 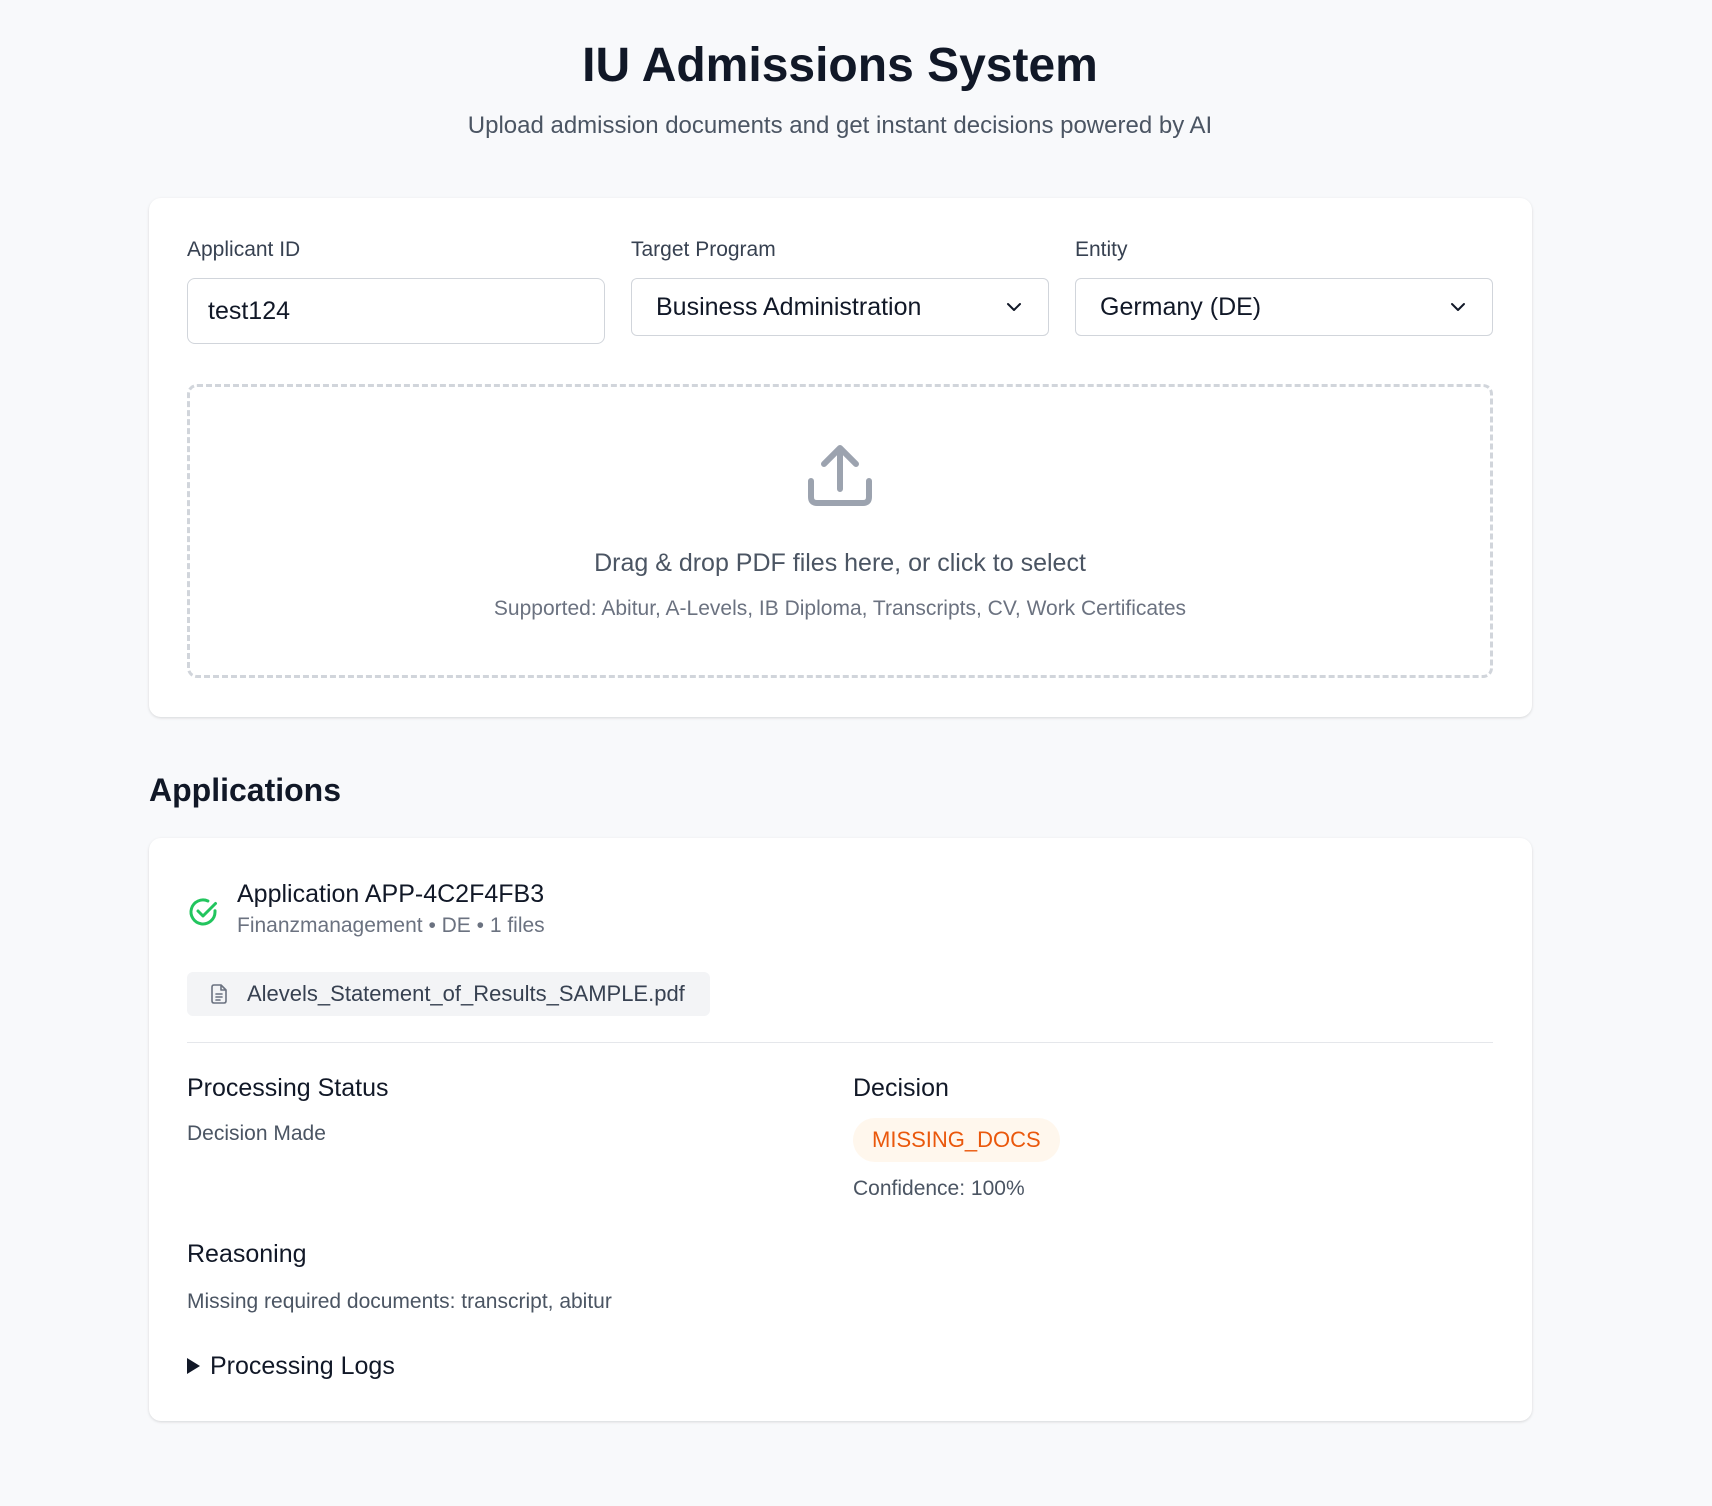 I want to click on decision-block: Decision MISSING_DOCS Confidence: 100%, so click(x=956, y=1137).